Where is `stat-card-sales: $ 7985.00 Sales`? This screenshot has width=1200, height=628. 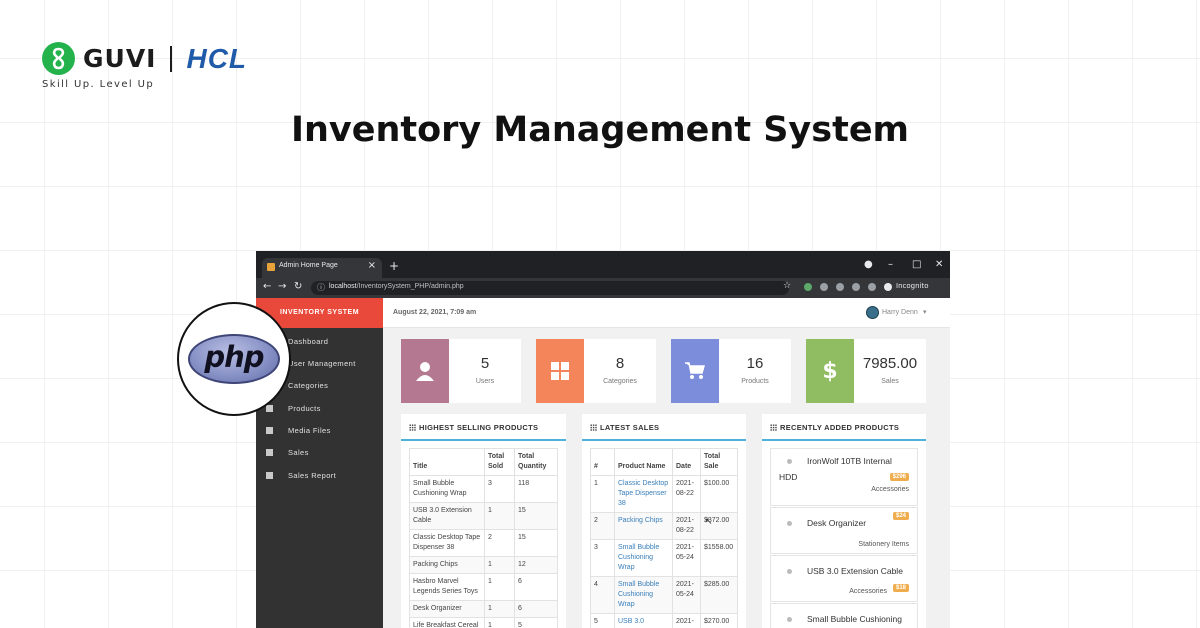 stat-card-sales: $ 7985.00 Sales is located at coordinates (866, 371).